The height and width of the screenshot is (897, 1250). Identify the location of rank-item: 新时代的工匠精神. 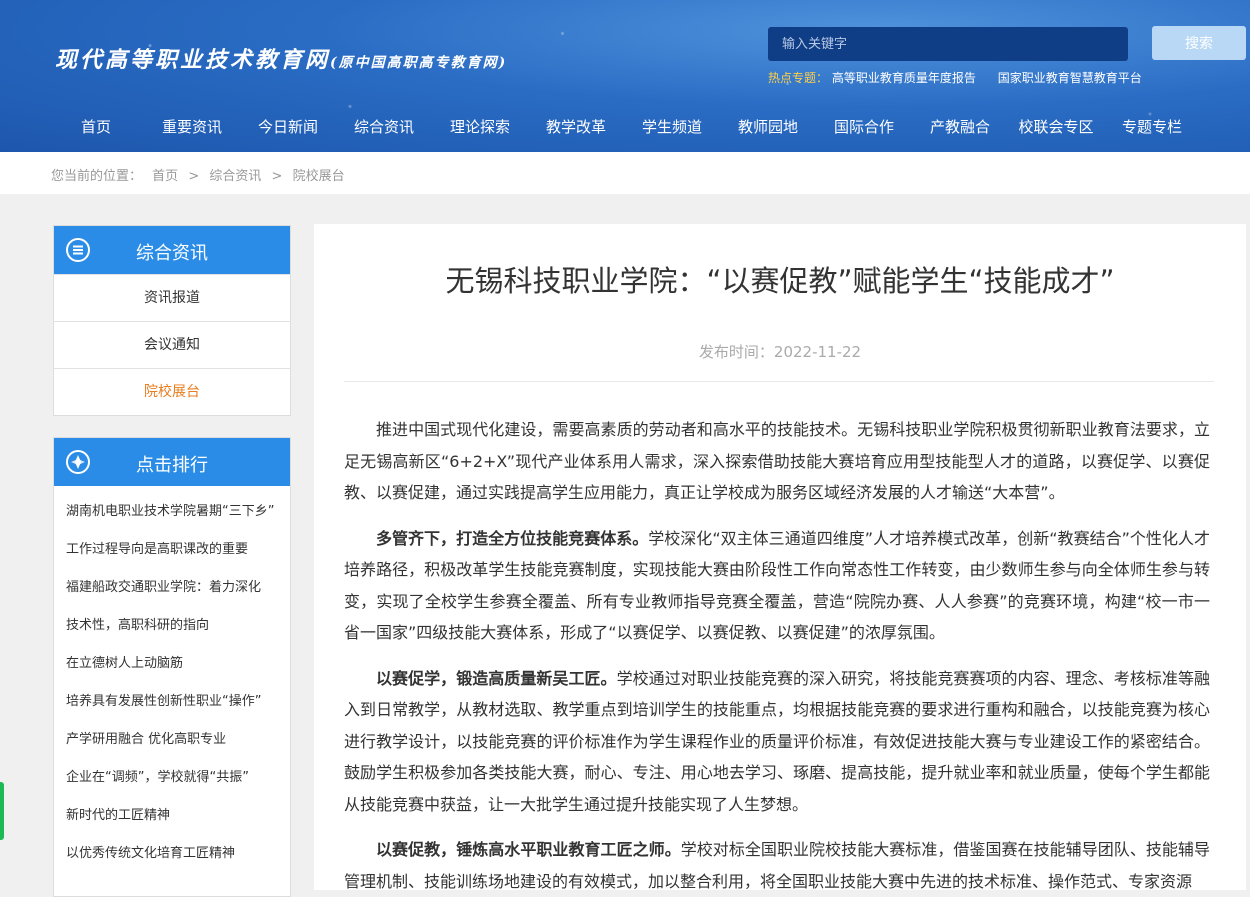
(167, 816).